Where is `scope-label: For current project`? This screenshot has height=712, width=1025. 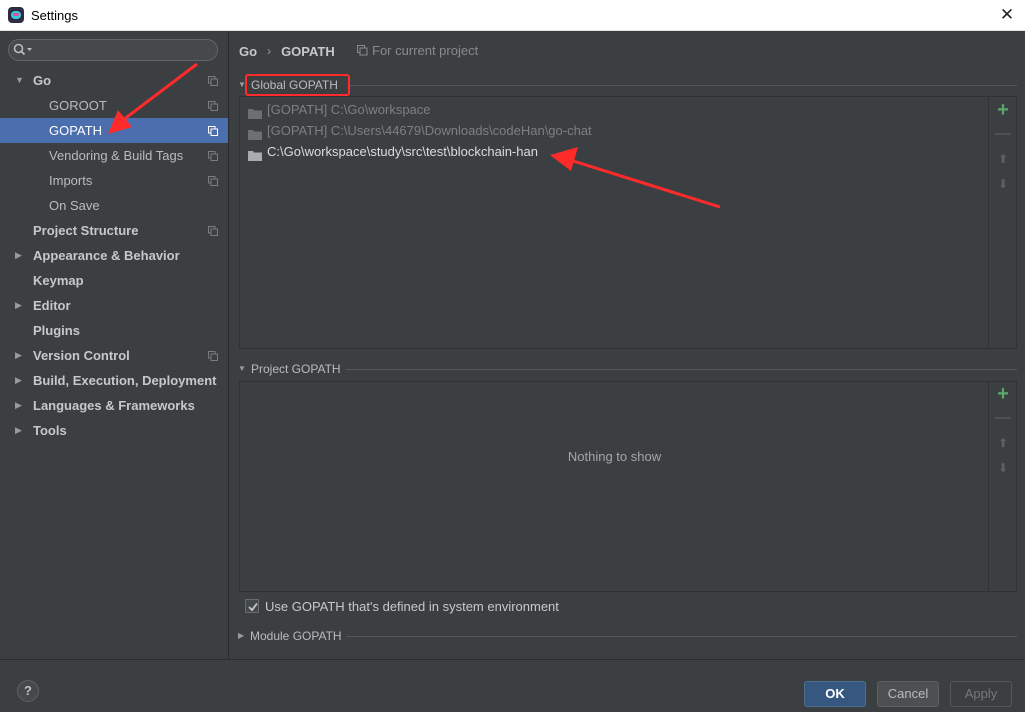 scope-label: For current project is located at coordinates (425, 50).